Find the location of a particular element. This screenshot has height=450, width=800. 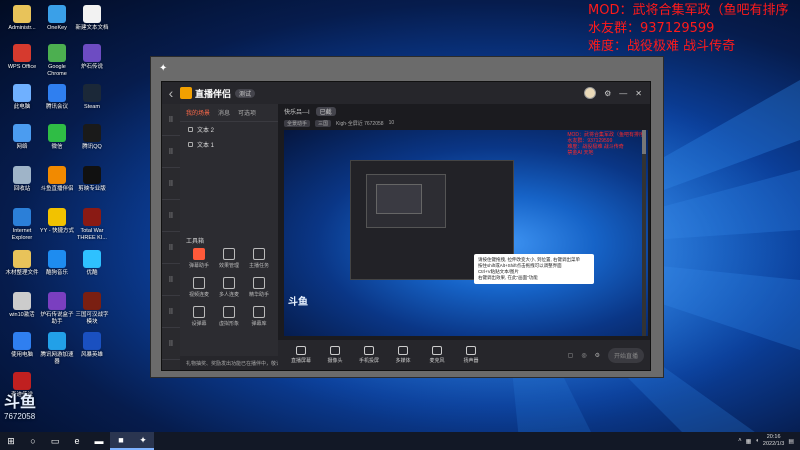

desktop-icon: 优酷 is located at coordinates (92, 263).